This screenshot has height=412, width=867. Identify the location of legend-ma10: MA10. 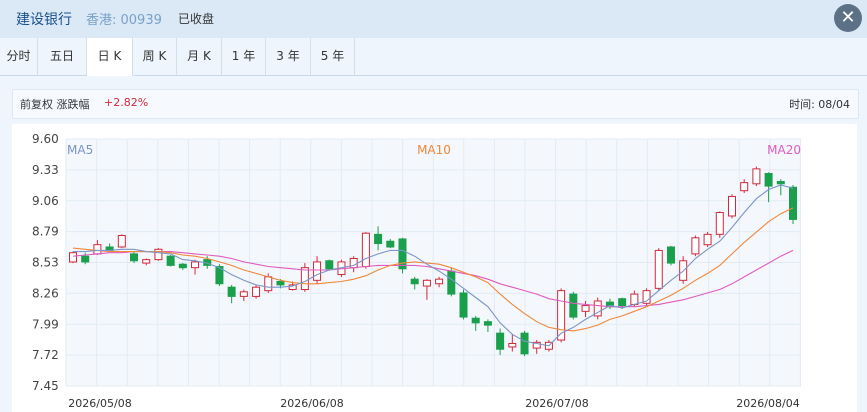
(434, 150).